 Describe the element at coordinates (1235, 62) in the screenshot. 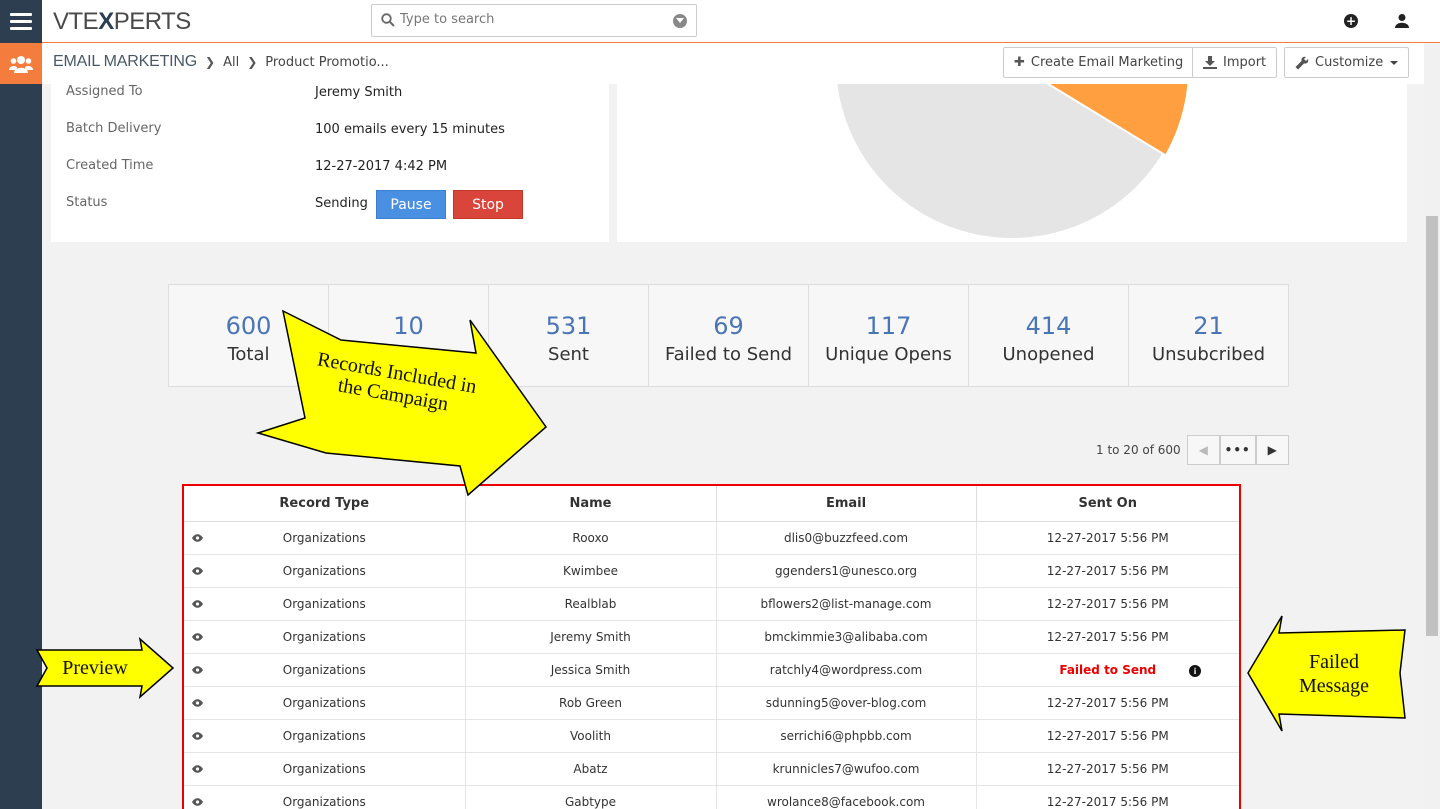

I see `import-button: Import` at that location.